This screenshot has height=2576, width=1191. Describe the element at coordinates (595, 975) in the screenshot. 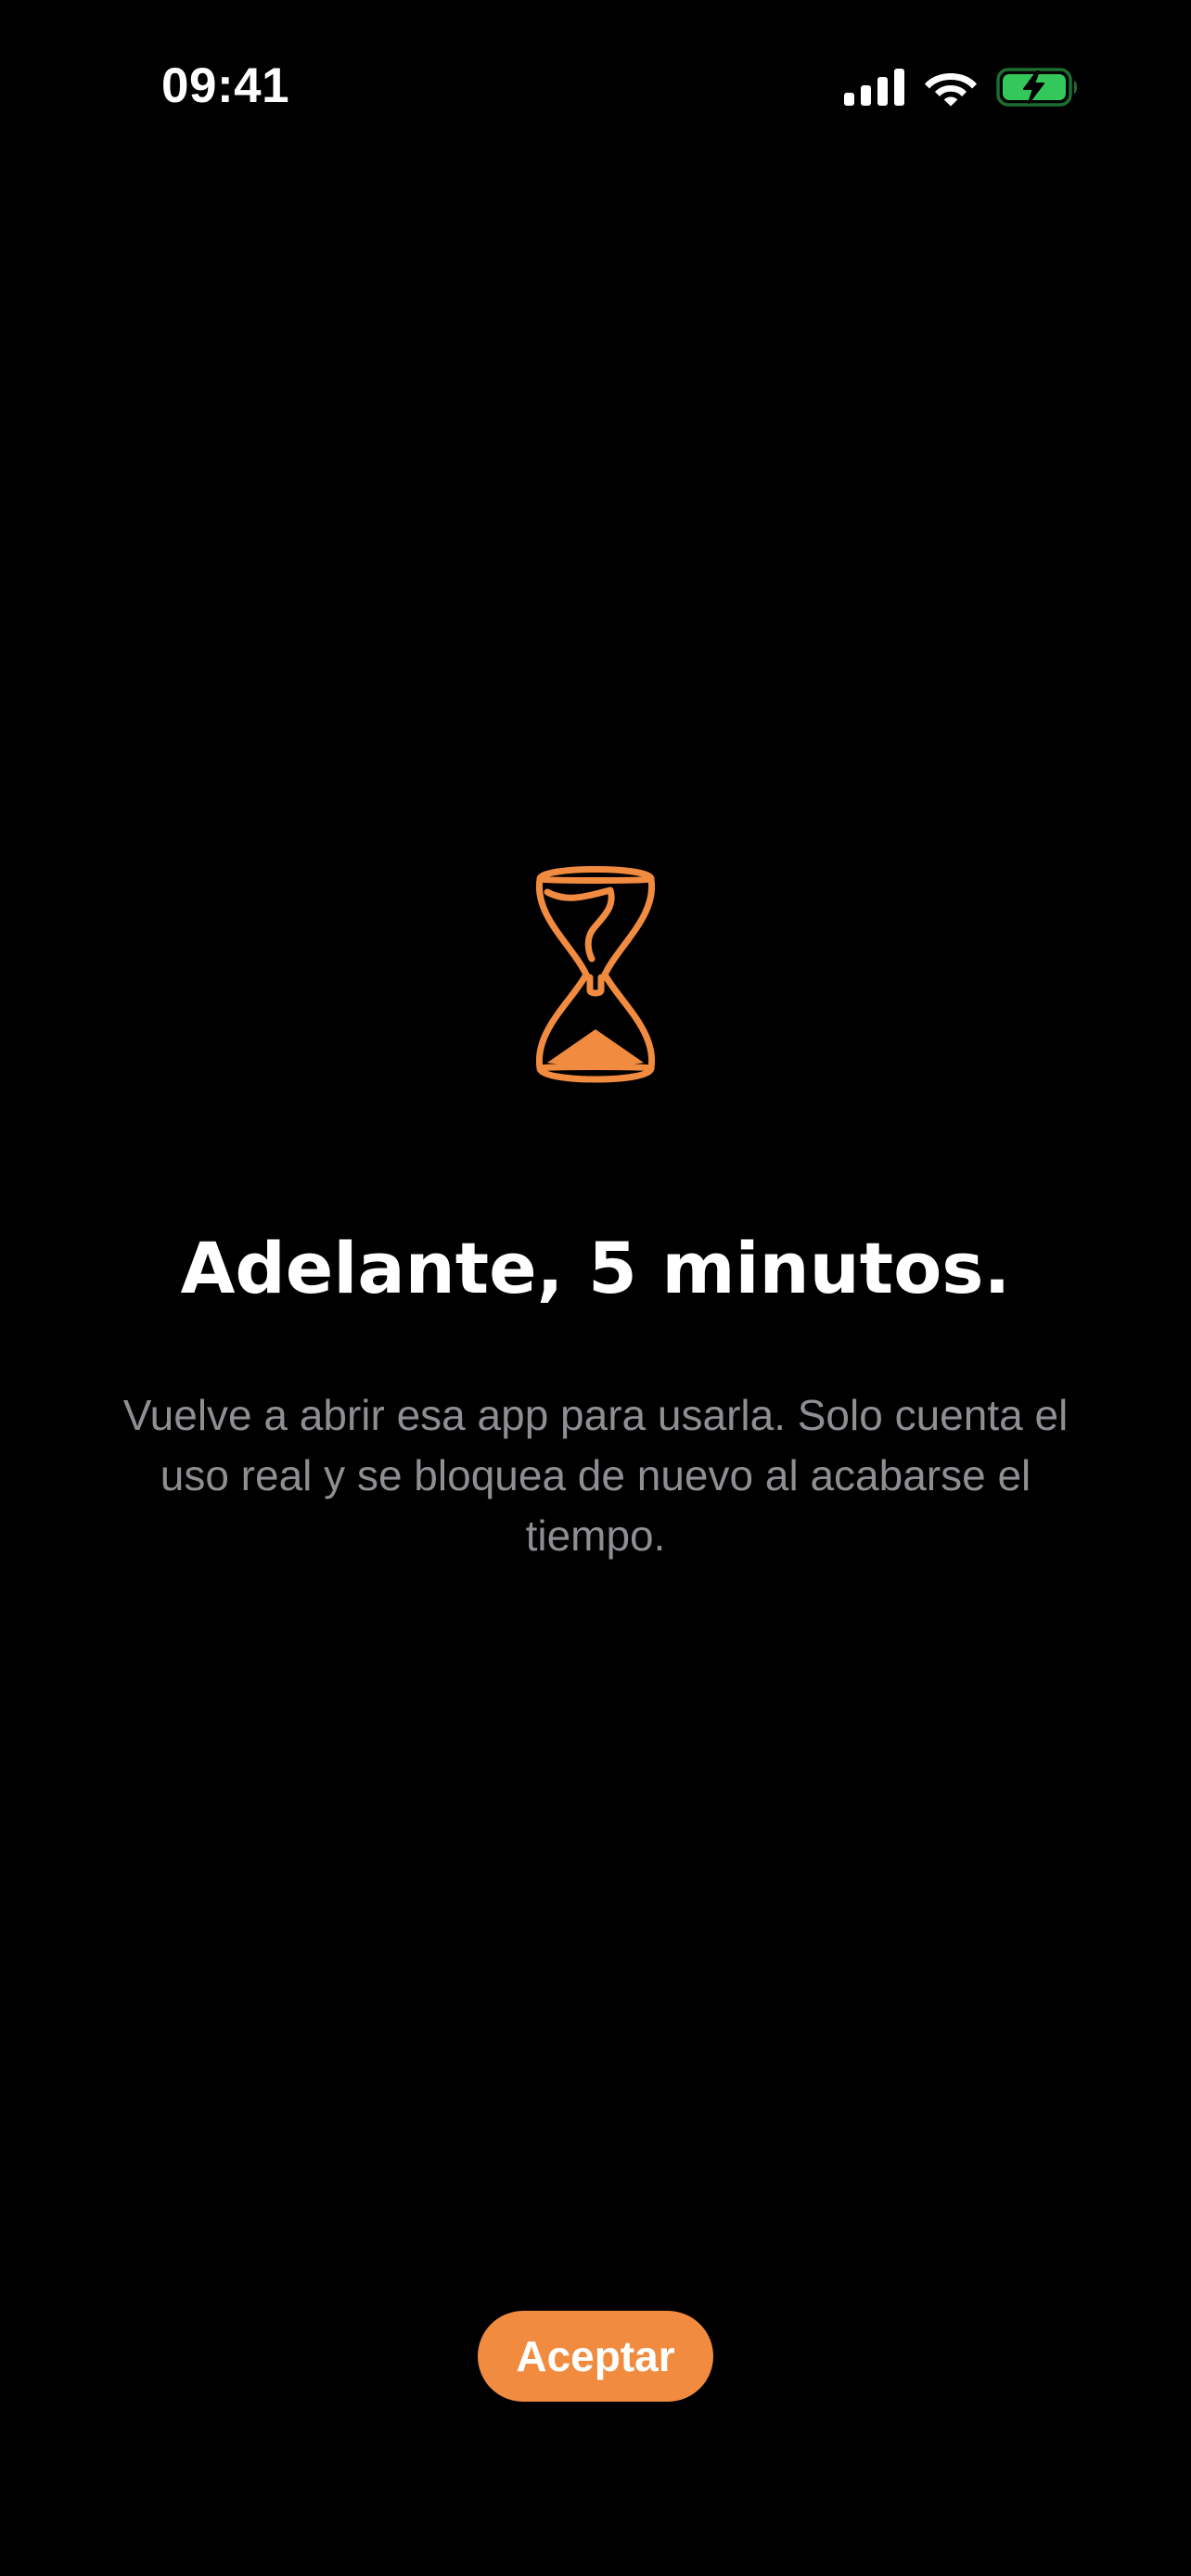

I see `hourglass-icon` at that location.